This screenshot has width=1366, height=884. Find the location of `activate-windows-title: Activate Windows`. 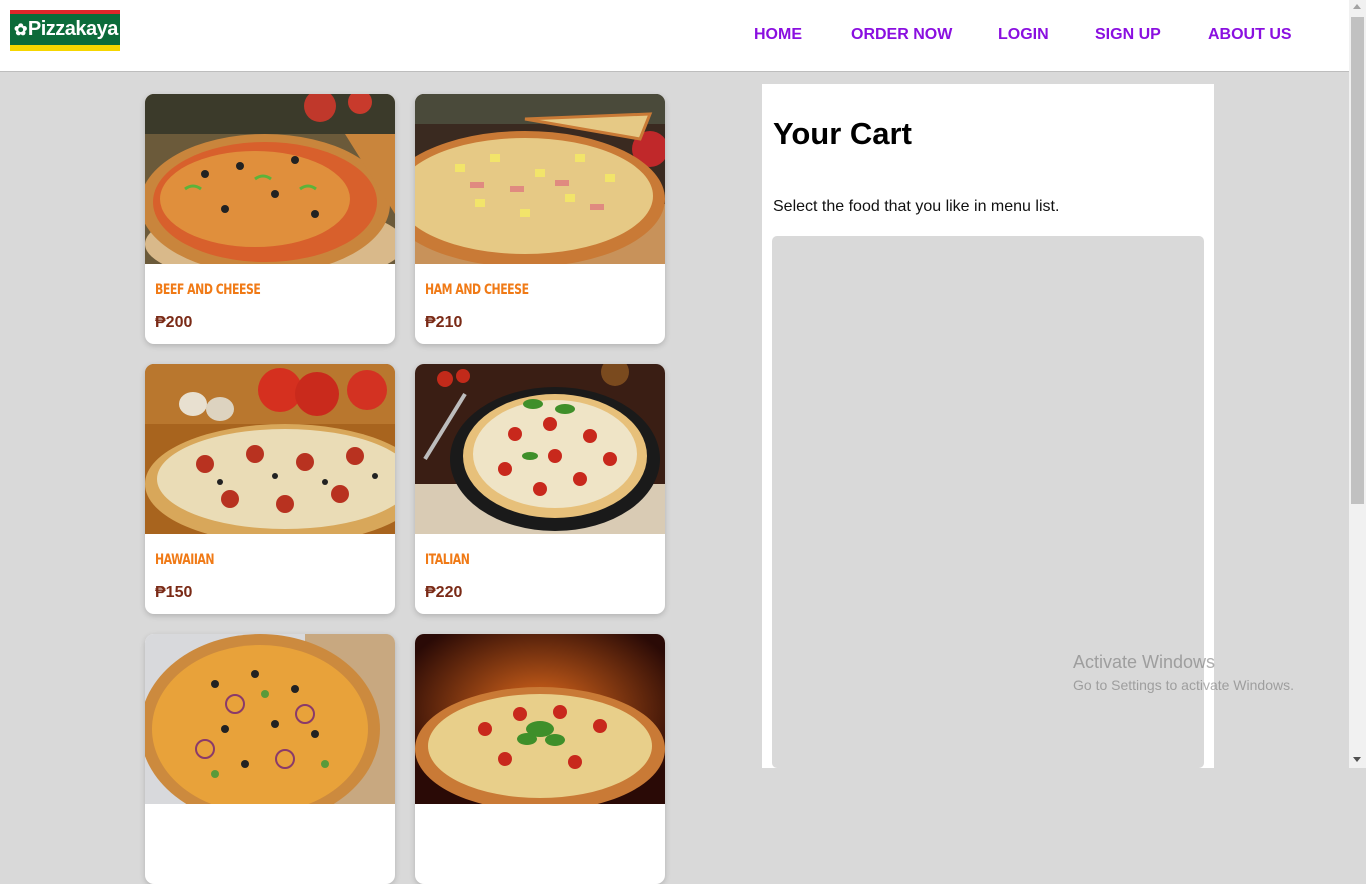

activate-windows-title: Activate Windows is located at coordinates (1144, 662).